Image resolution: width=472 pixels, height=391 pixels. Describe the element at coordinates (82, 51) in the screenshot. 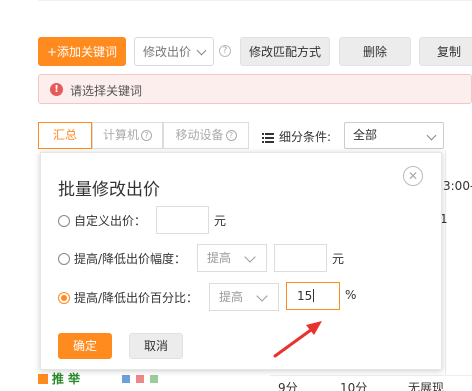

I see `add-keyword-button: +添加关键词` at that location.